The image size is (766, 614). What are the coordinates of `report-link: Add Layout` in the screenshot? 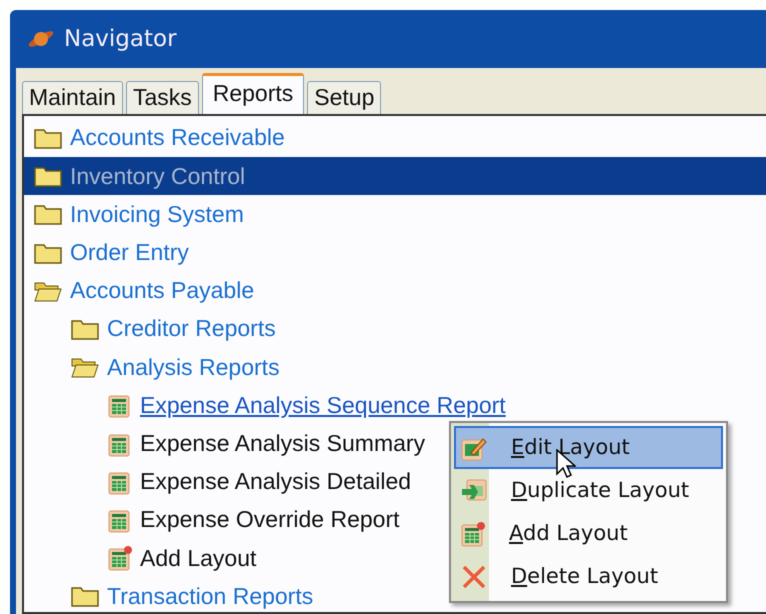 It's located at (198, 558).